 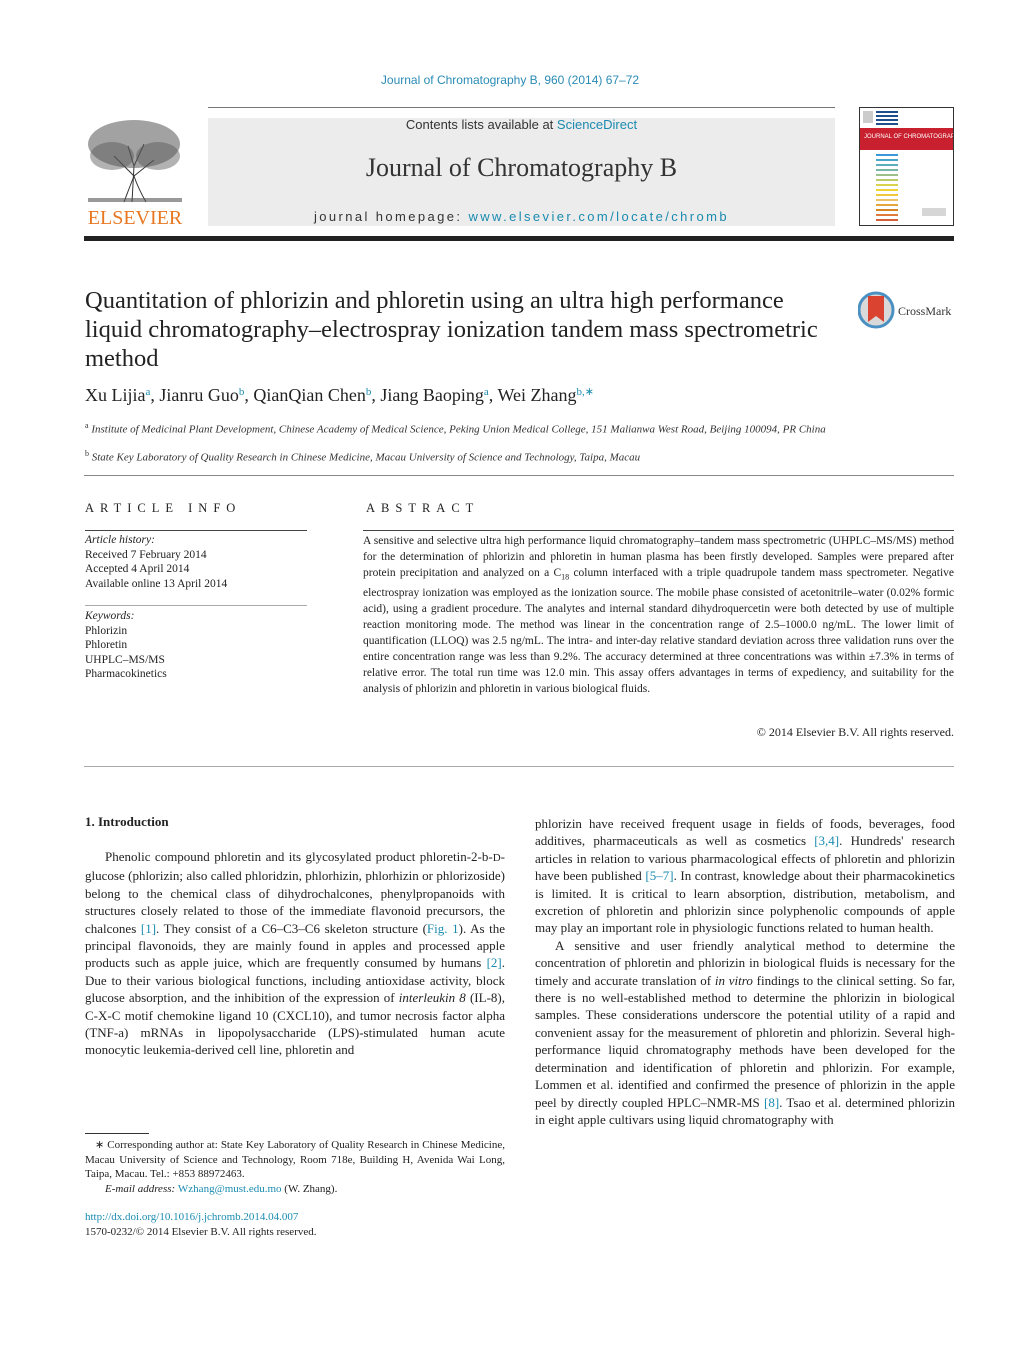 I want to click on keywords-rule, so click(x=196, y=605).